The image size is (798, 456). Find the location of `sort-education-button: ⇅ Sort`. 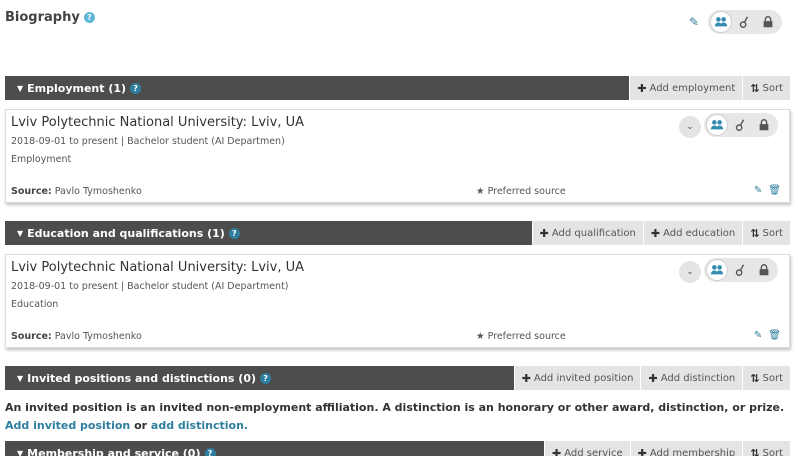

sort-education-button: ⇅ Sort is located at coordinates (766, 233).